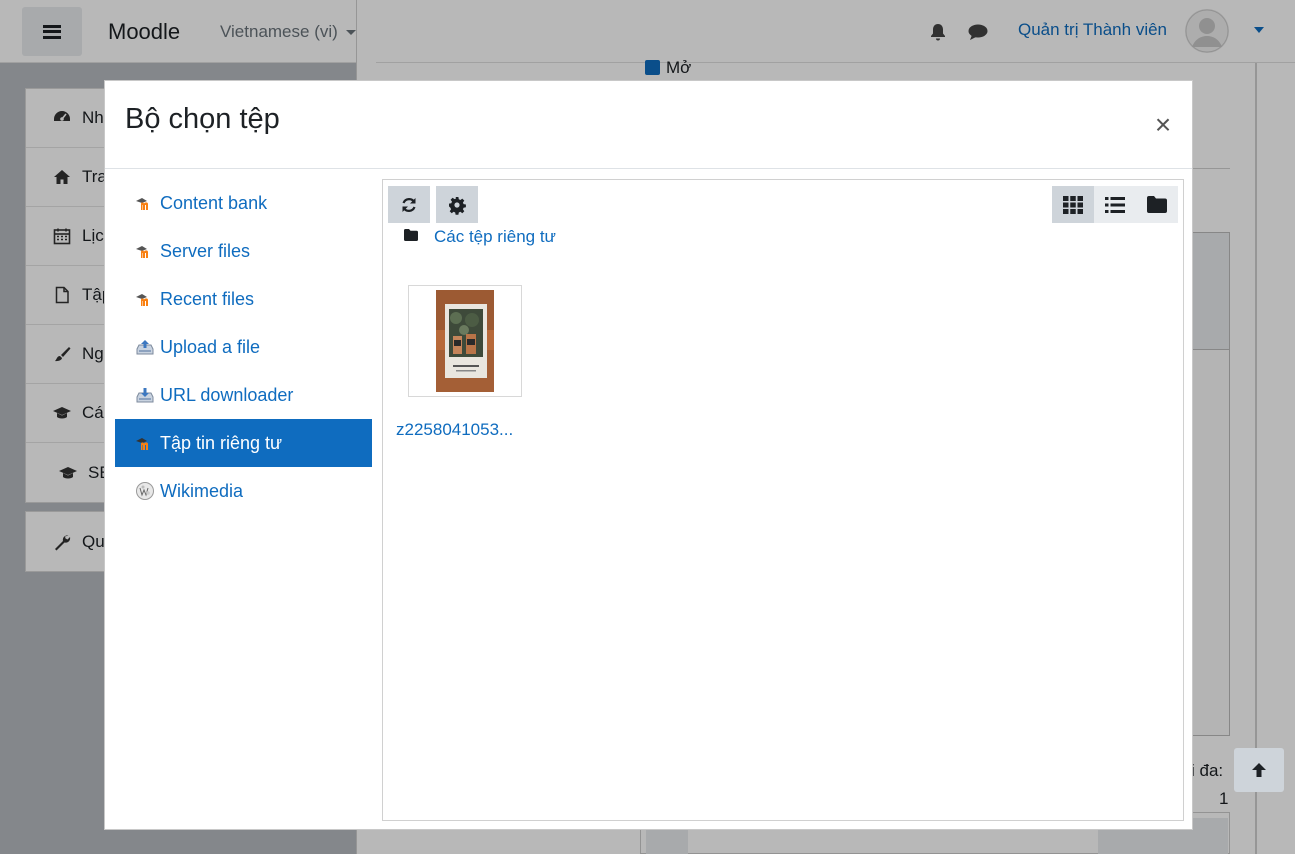  Describe the element at coordinates (145, 347) in the screenshot. I see `upload-icon` at that location.